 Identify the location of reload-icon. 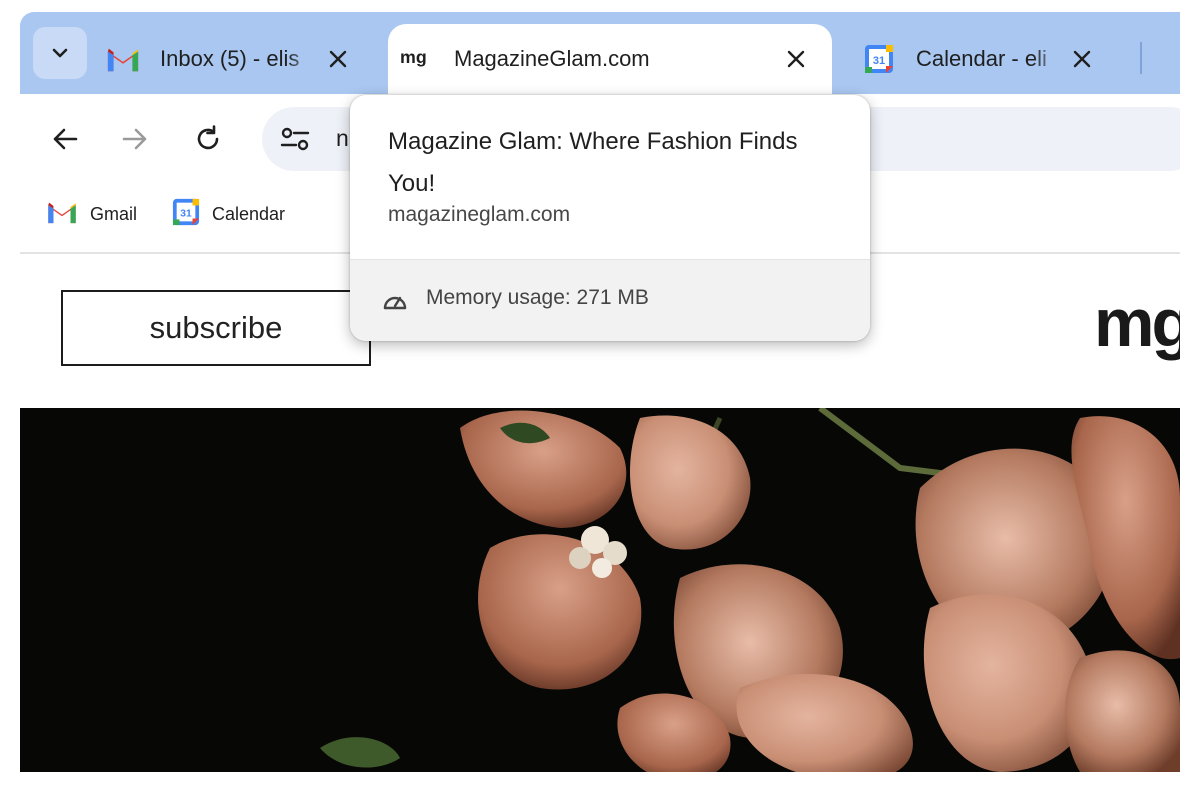
(208, 137).